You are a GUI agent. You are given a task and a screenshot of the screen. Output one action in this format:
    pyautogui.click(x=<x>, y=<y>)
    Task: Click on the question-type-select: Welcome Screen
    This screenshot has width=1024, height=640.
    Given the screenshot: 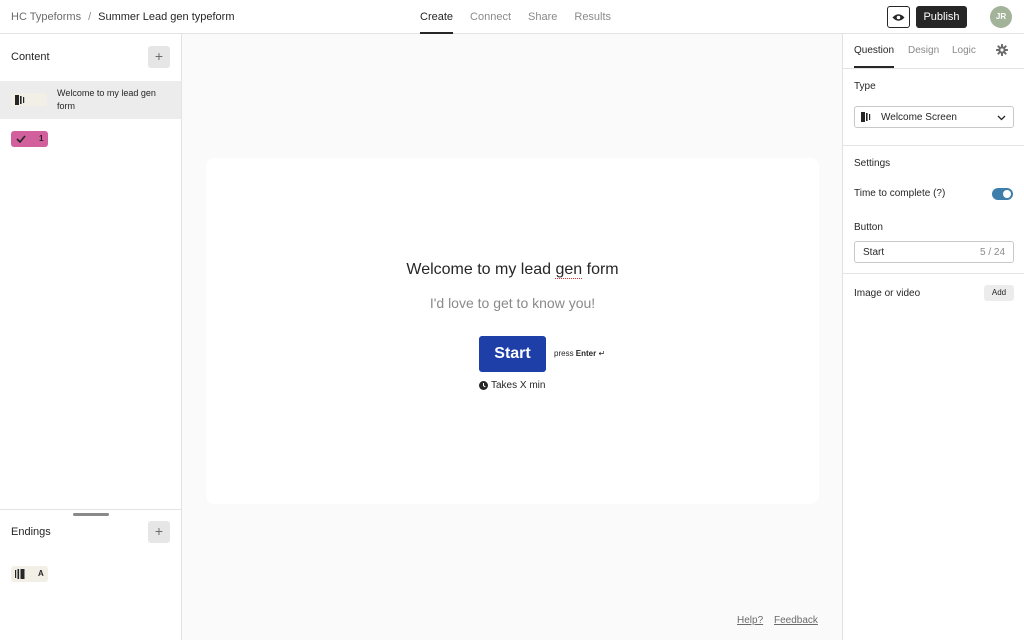 What is the action you would take?
    pyautogui.click(x=934, y=117)
    